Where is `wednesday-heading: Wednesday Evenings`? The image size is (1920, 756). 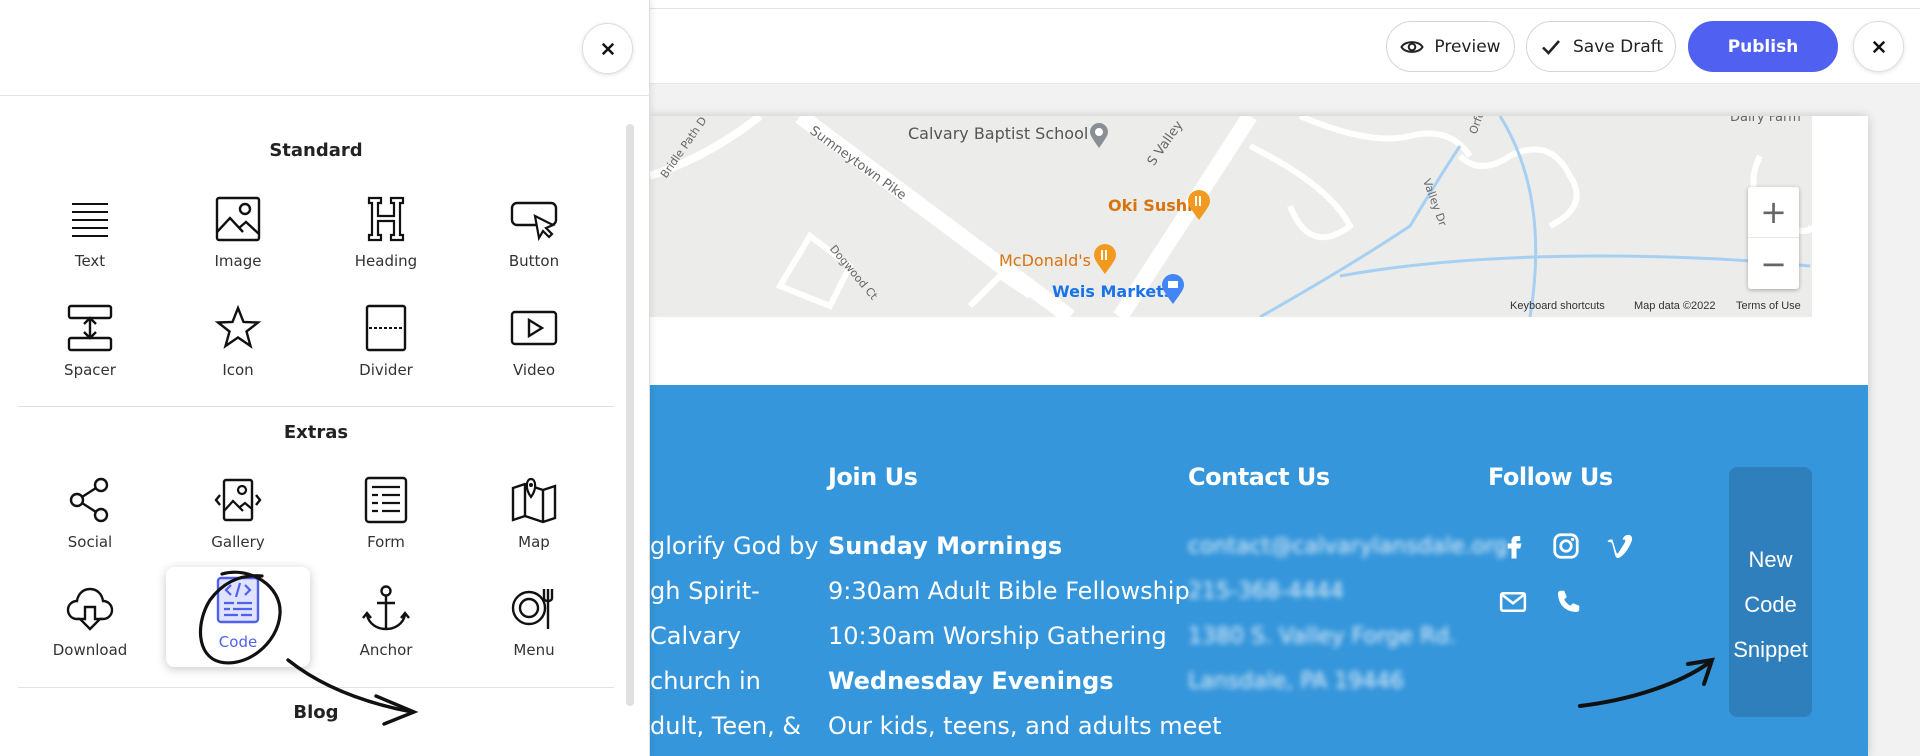 wednesday-heading: Wednesday Evenings is located at coordinates (971, 681).